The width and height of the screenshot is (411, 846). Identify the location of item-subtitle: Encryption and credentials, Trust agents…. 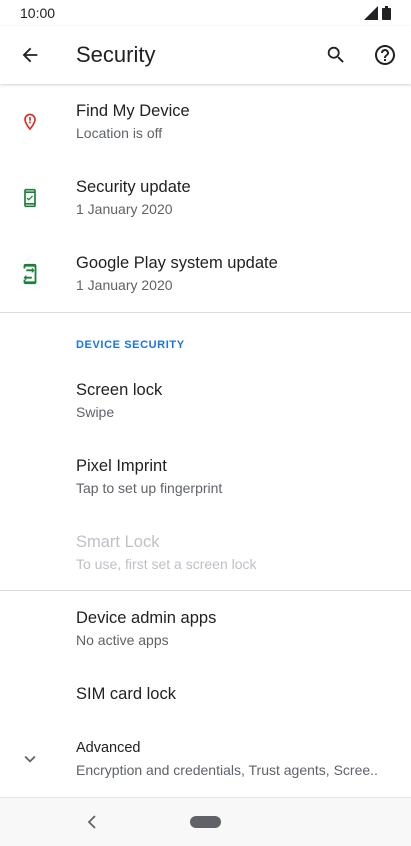
(227, 770).